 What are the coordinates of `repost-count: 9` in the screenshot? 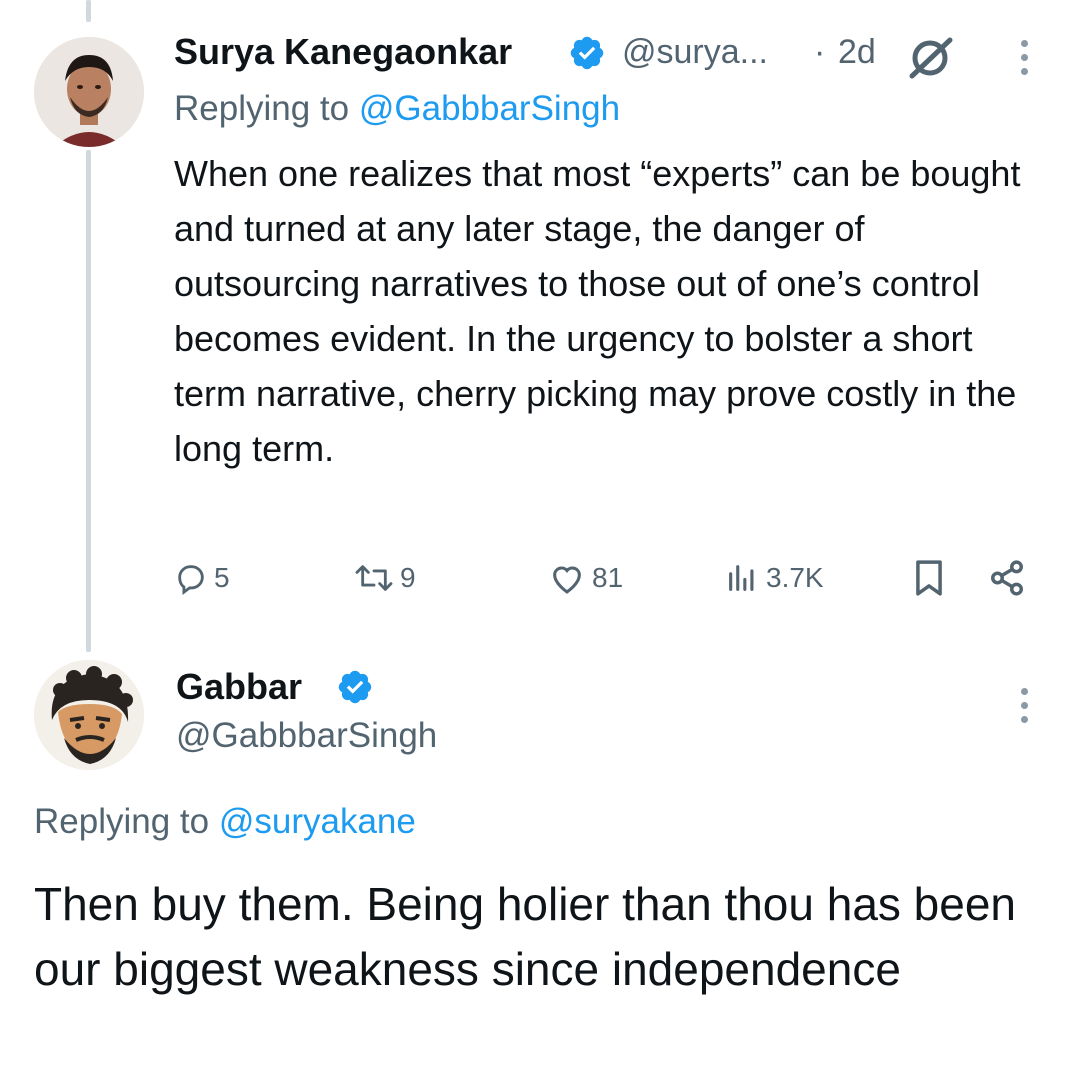 It's located at (408, 577).